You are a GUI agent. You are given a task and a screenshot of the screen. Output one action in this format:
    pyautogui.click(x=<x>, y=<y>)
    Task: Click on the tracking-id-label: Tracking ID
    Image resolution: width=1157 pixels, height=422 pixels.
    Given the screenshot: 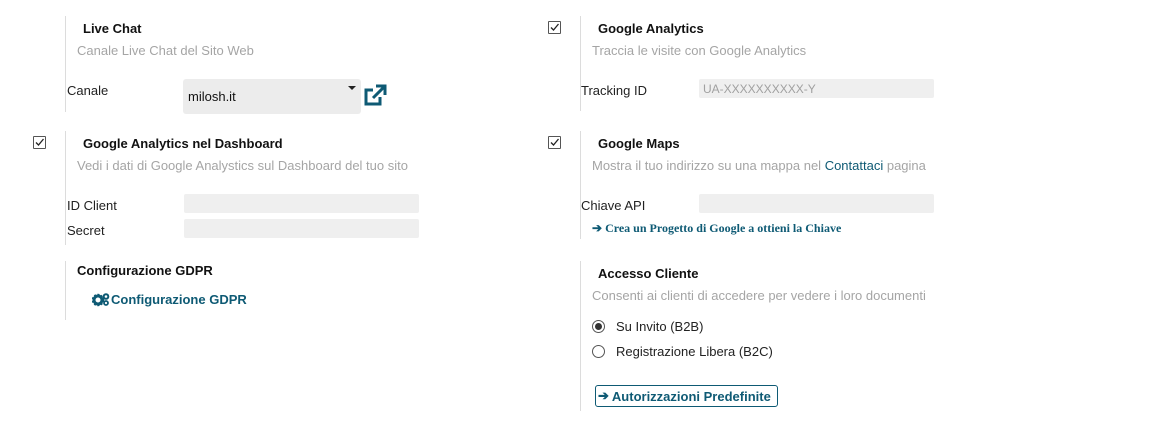 What is the action you would take?
    pyautogui.click(x=614, y=90)
    